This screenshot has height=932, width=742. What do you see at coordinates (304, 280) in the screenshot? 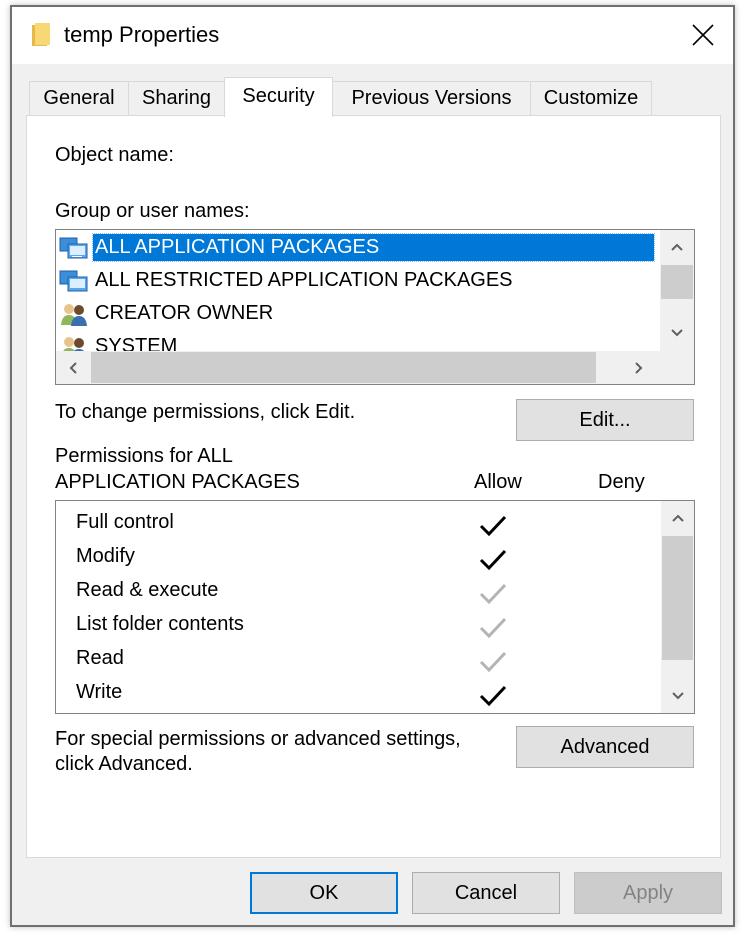
I see `group-name: ALL RESTRICTED APPLICATION PACKAGES` at bounding box center [304, 280].